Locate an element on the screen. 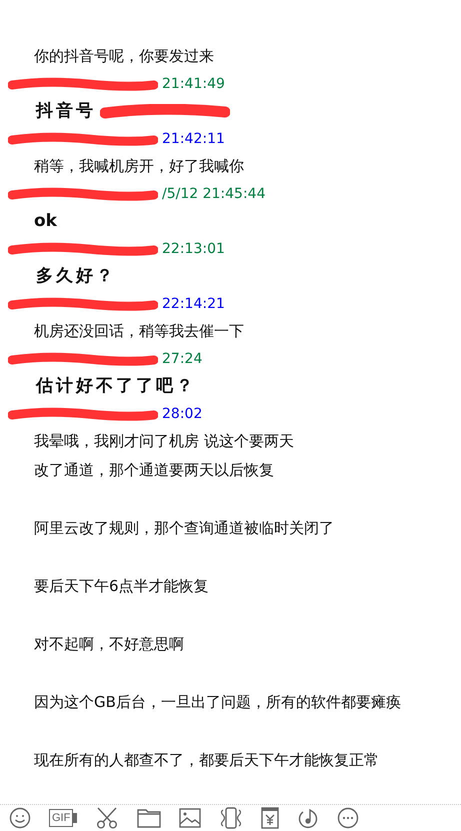 This screenshot has height=831, width=461. folder-icon is located at coordinates (149, 818).